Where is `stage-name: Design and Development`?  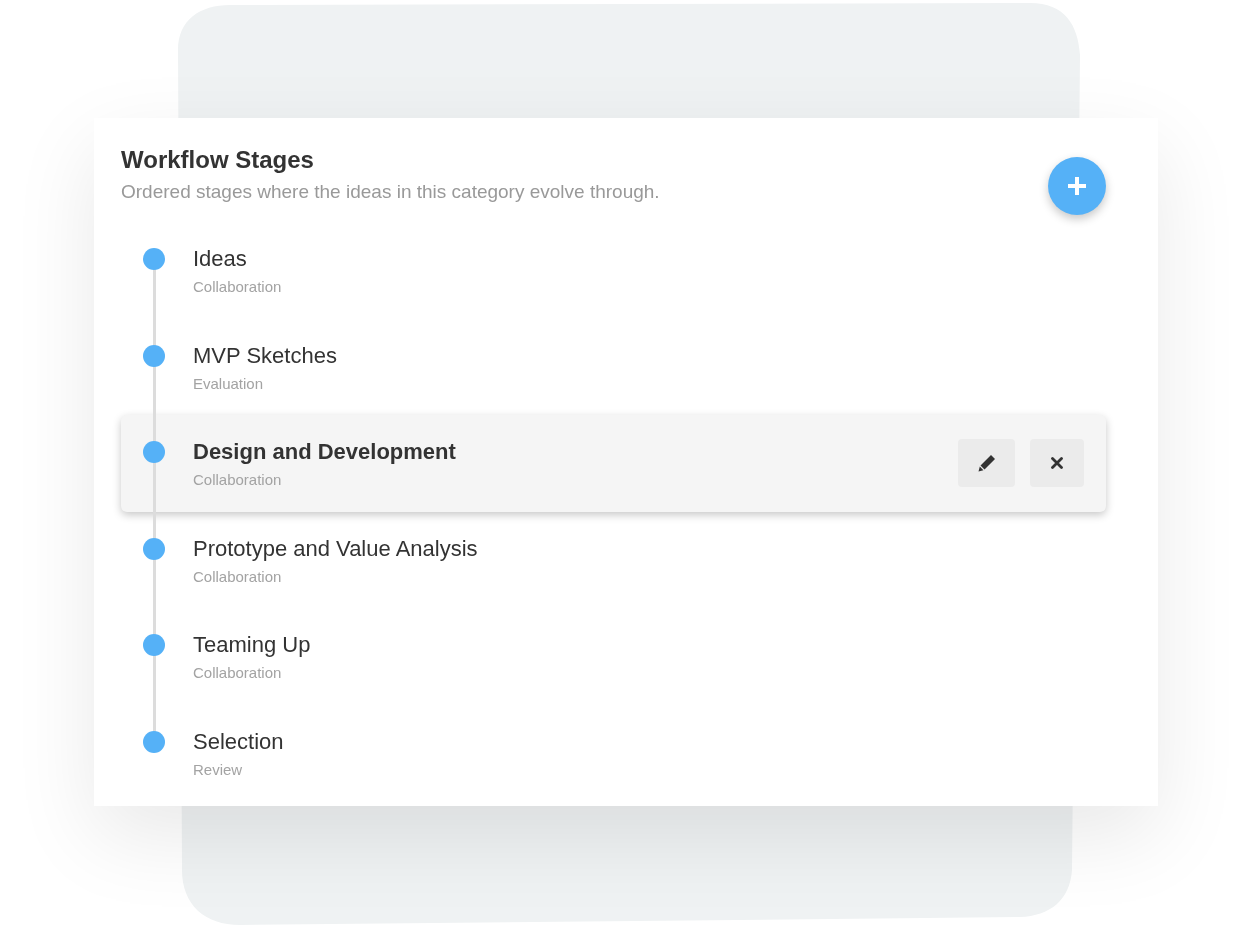
stage-name: Design and Development is located at coordinates (324, 452).